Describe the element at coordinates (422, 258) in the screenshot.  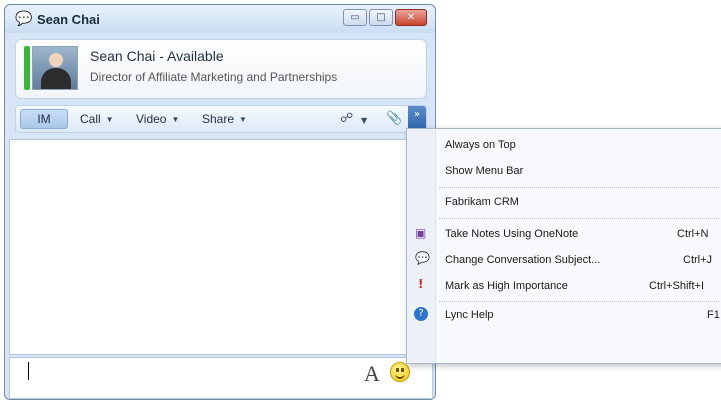
I see `subject-icon: 💬` at that location.